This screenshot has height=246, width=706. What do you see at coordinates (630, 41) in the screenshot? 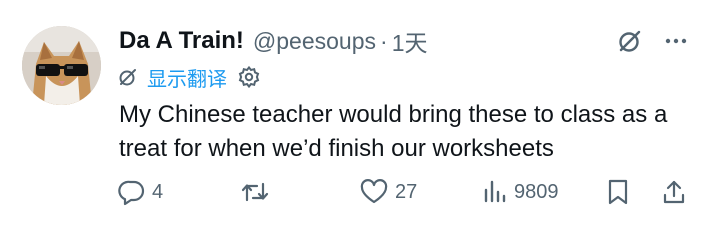
I see `grok-icon` at bounding box center [630, 41].